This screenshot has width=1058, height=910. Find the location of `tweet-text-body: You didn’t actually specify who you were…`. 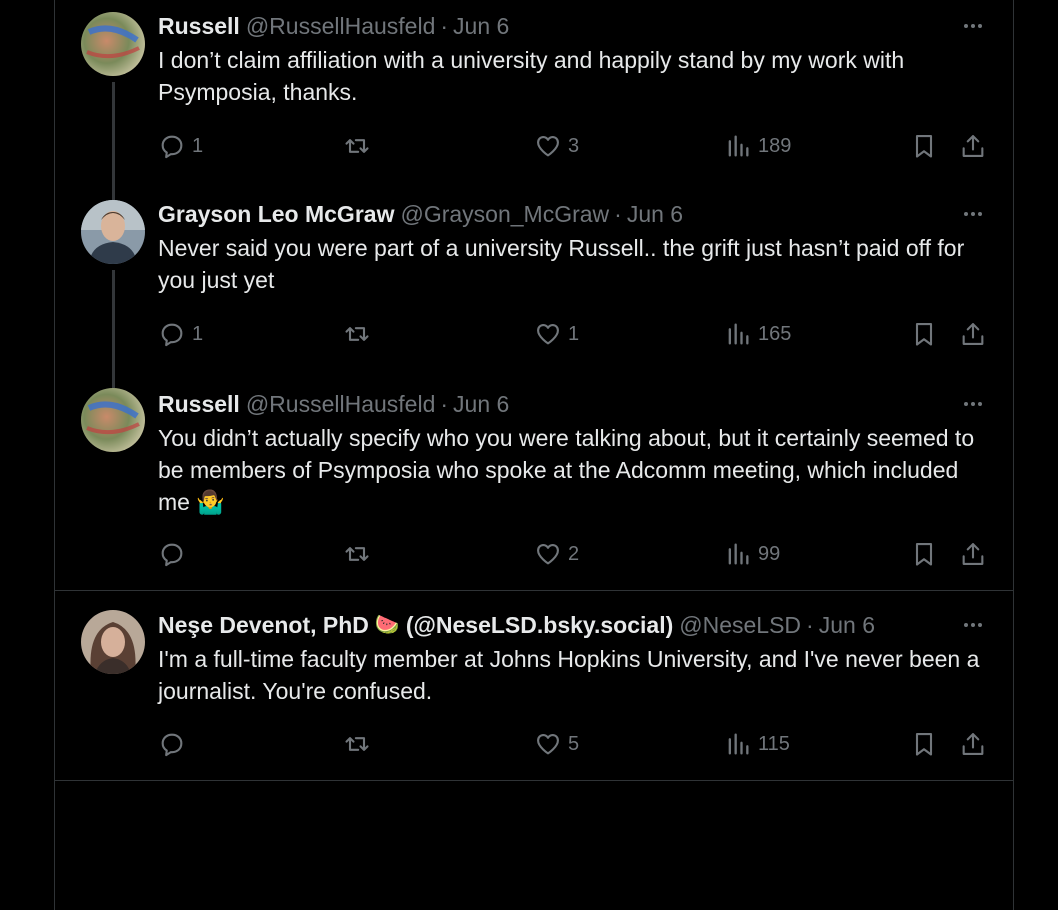

tweet-text-body: You didn’t actually specify who you were… is located at coordinates (566, 470).